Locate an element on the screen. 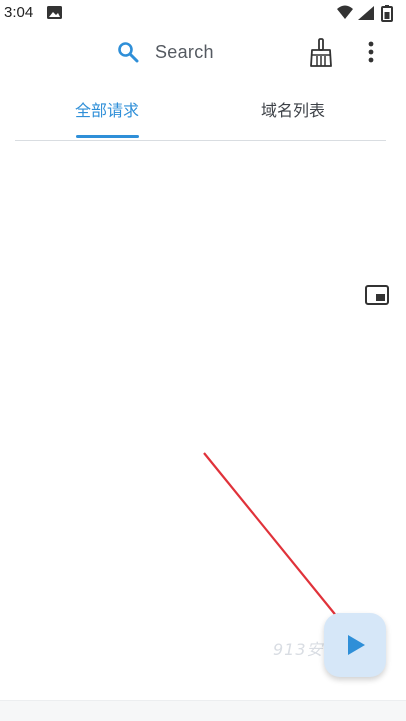  status-icons is located at coordinates (365, 13).